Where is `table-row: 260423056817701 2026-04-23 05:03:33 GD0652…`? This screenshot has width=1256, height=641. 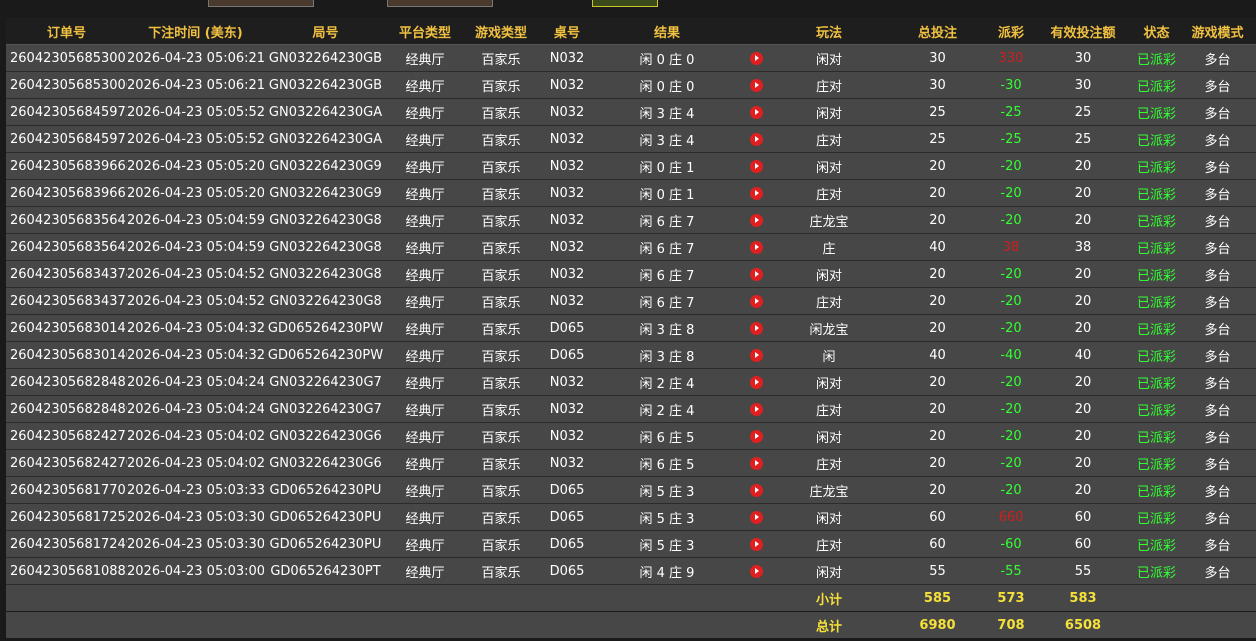
table-row: 260423056817701 2026-04-23 05:03:33 GD0652… is located at coordinates (631, 490).